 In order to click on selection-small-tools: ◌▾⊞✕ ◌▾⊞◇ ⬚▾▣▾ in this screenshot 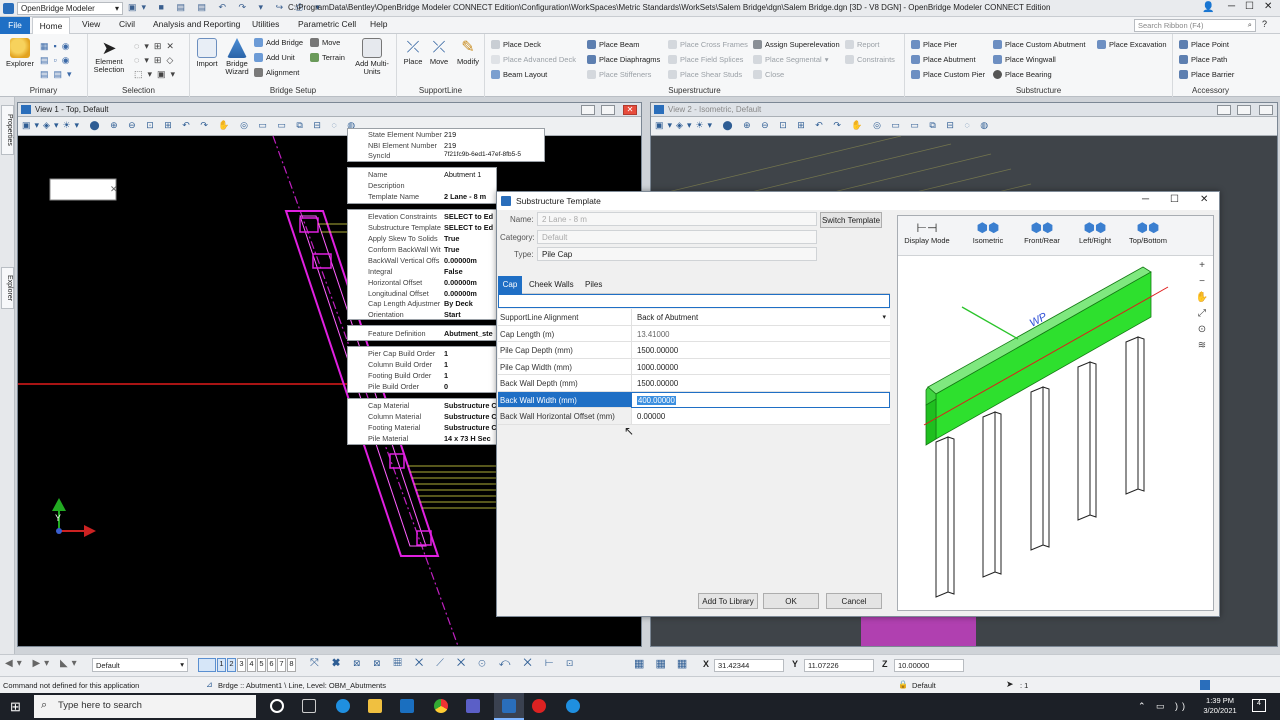, I will do `click(160, 60)`.